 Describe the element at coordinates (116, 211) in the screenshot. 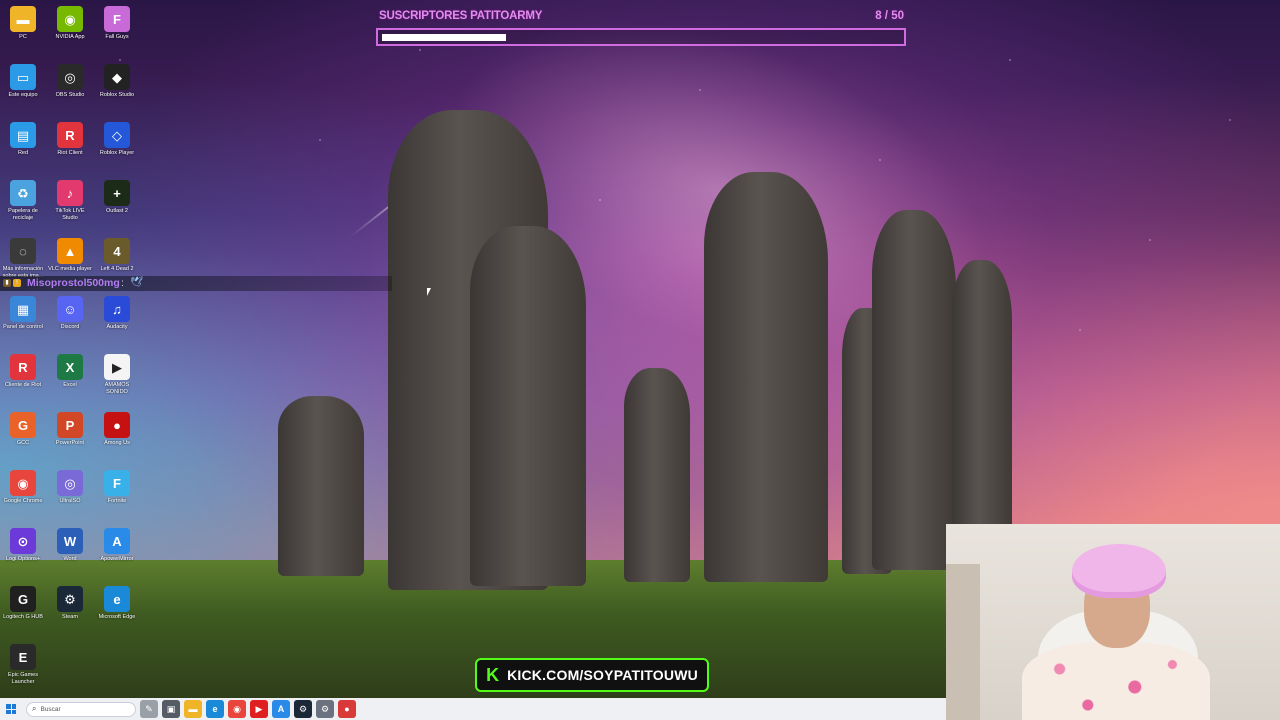

I see `desktop-icon-label: Outlast 2` at that location.